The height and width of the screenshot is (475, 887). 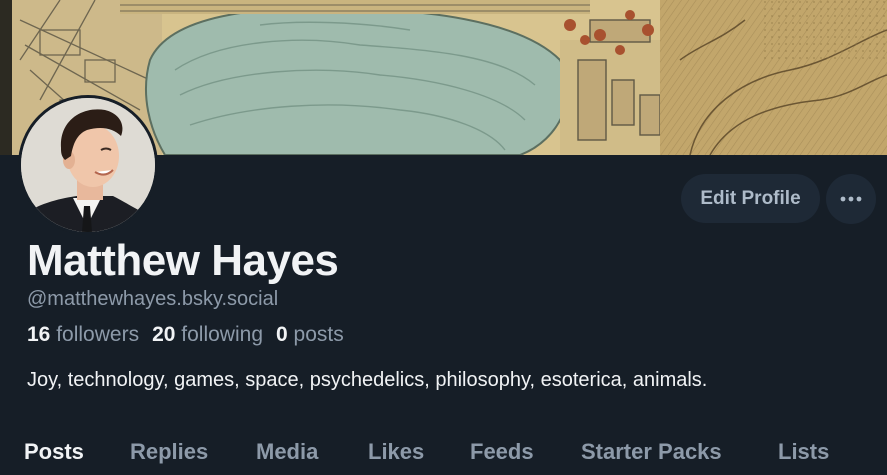 What do you see at coordinates (396, 452) in the screenshot?
I see `tab-likes: Likes` at bounding box center [396, 452].